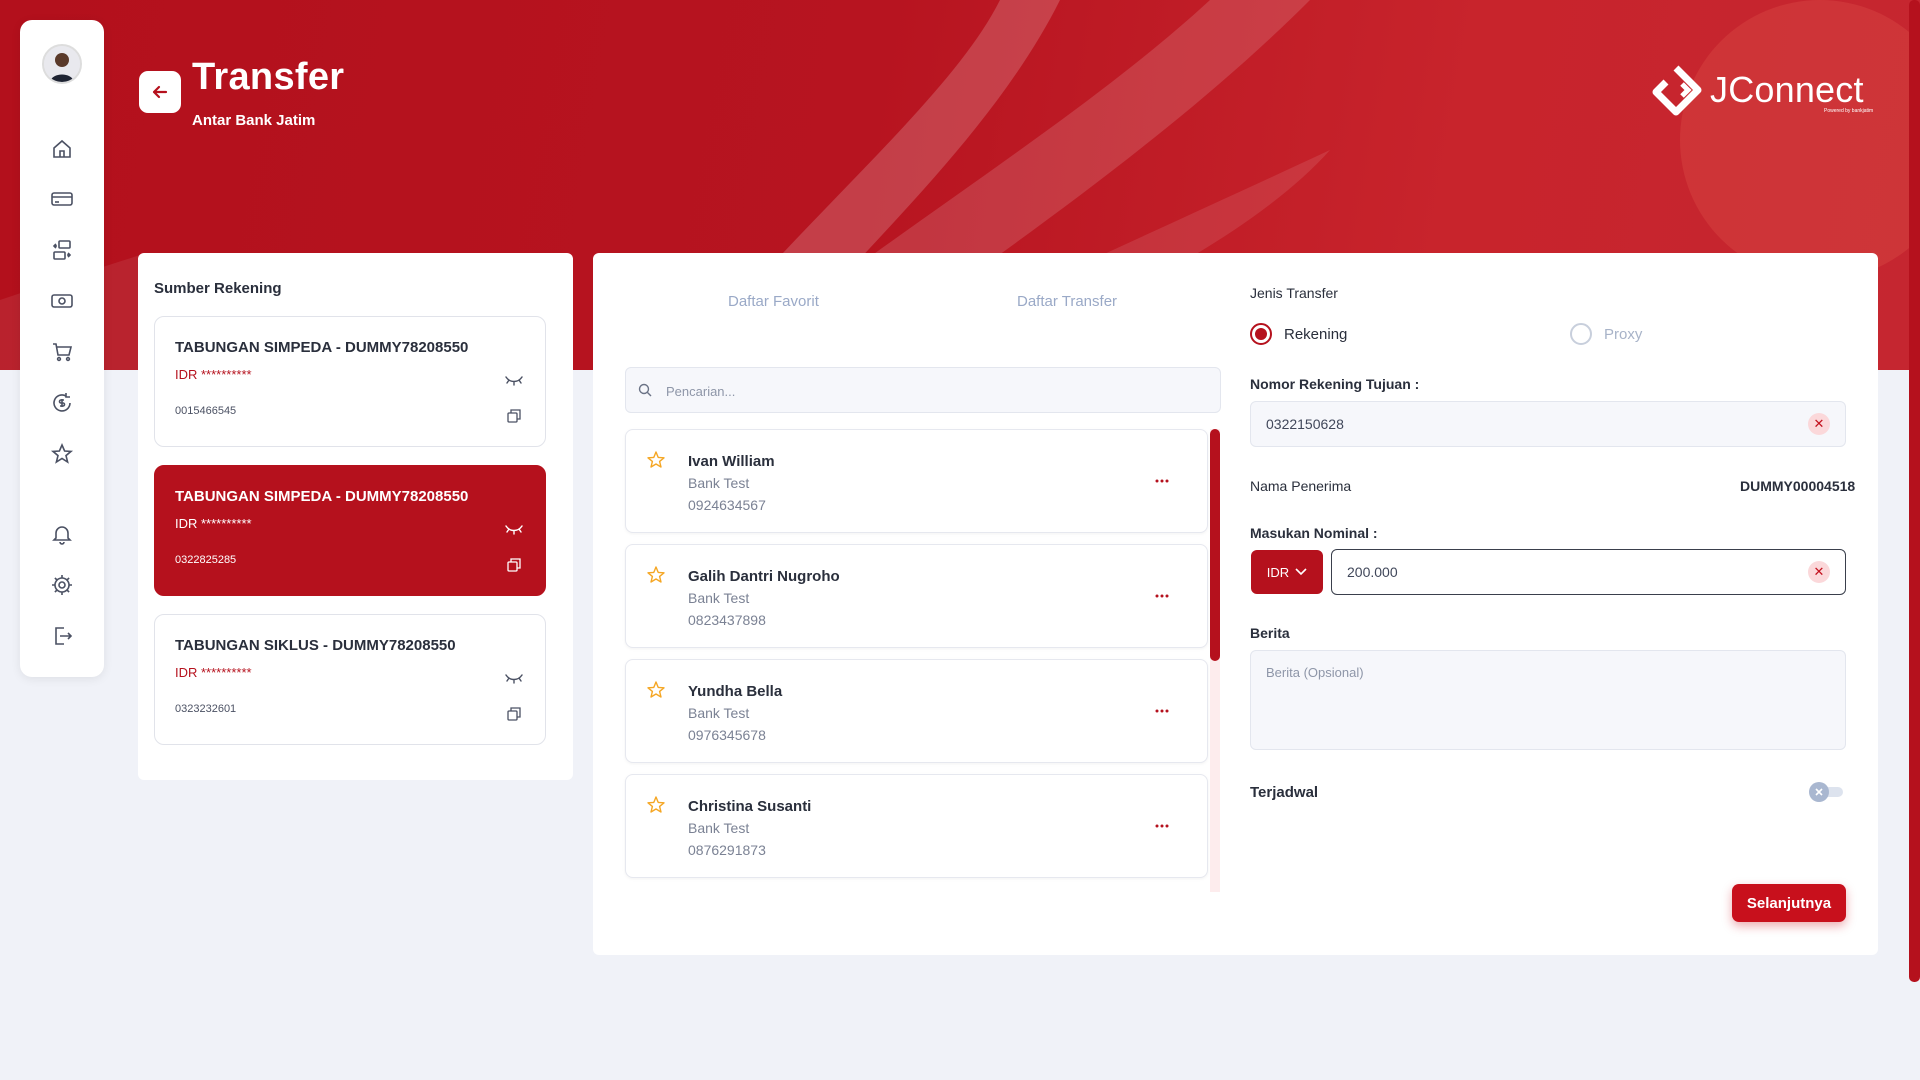 This screenshot has height=1080, width=1920. What do you see at coordinates (1270, 633) in the screenshot?
I see `note-label: Berita` at bounding box center [1270, 633].